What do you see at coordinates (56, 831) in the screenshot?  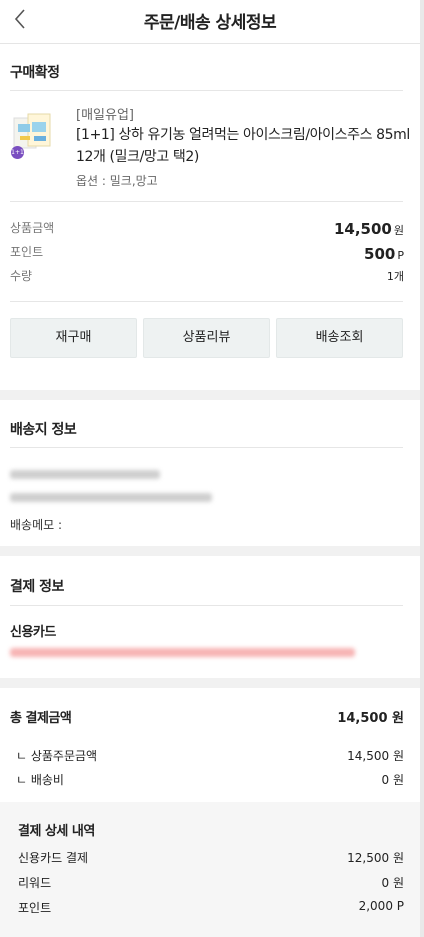 I see `payment-detail-title: 결제 상세 내역` at bounding box center [56, 831].